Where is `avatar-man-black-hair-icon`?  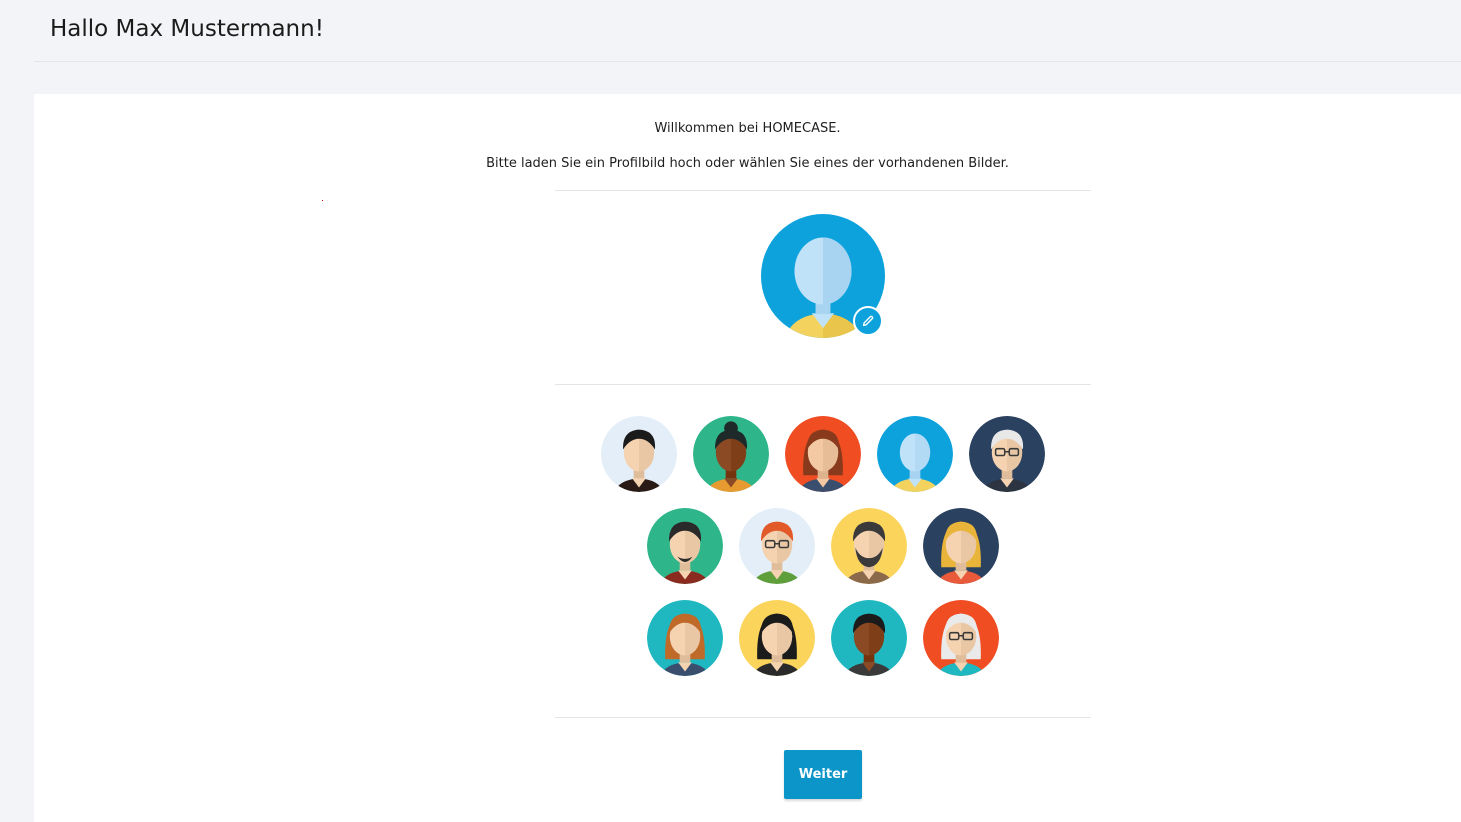 avatar-man-black-hair-icon is located at coordinates (639, 454).